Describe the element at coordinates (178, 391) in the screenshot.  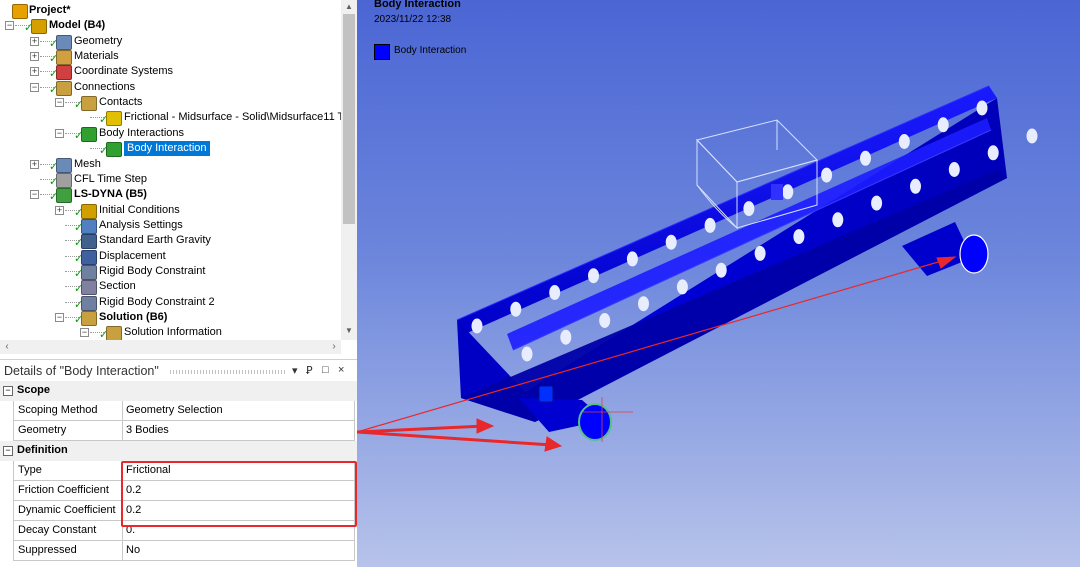
I see `section-scope: − Scope` at that location.